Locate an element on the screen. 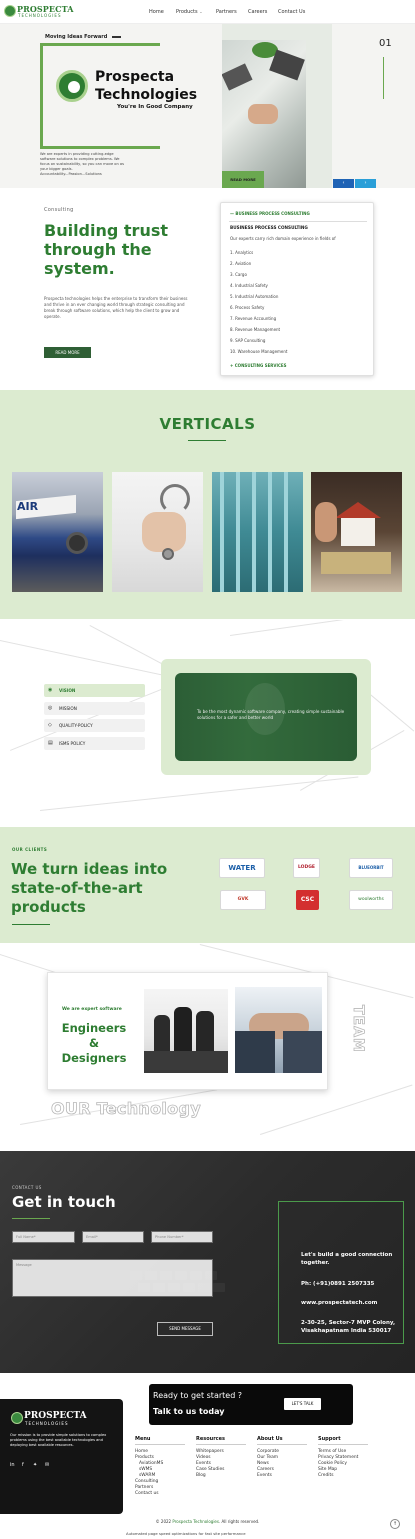 Image resolution: width=415 pixels, height=1539 pixels. team-vertical-label: TEAM is located at coordinates (358, 1029).